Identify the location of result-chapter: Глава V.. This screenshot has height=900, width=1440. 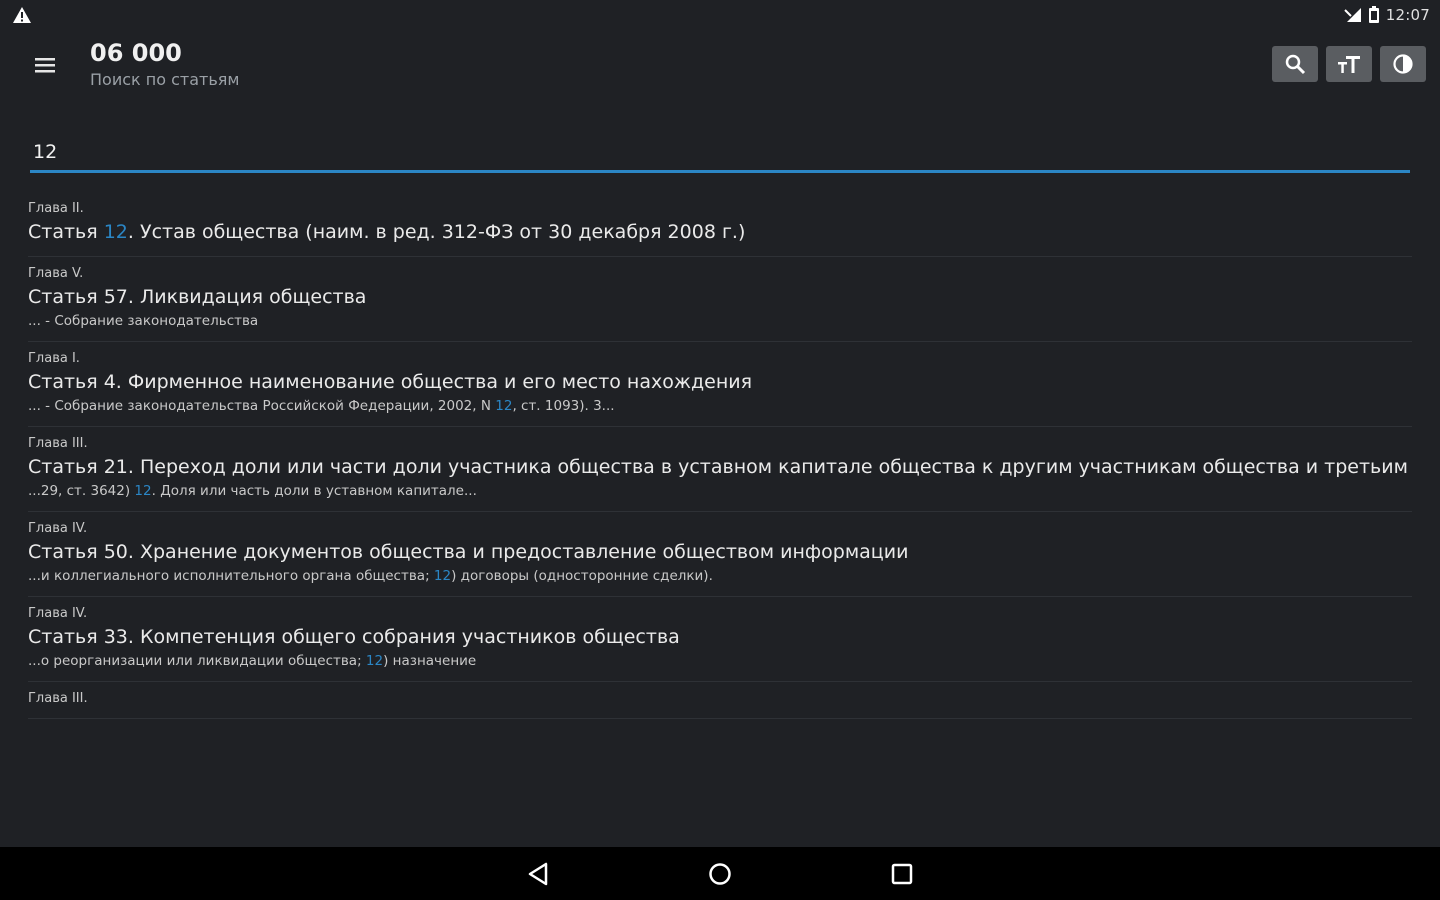
(56, 273).